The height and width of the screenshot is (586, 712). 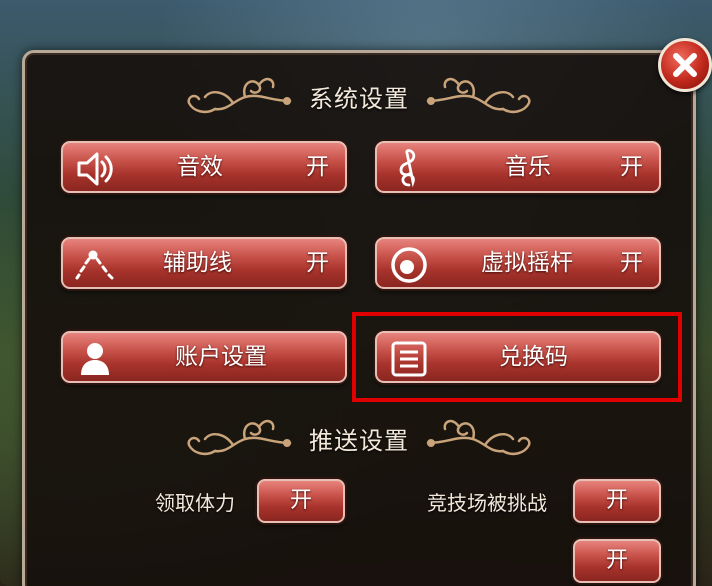 I want to click on guide-line-toggle-button: 辅助线 开, so click(x=204, y=263).